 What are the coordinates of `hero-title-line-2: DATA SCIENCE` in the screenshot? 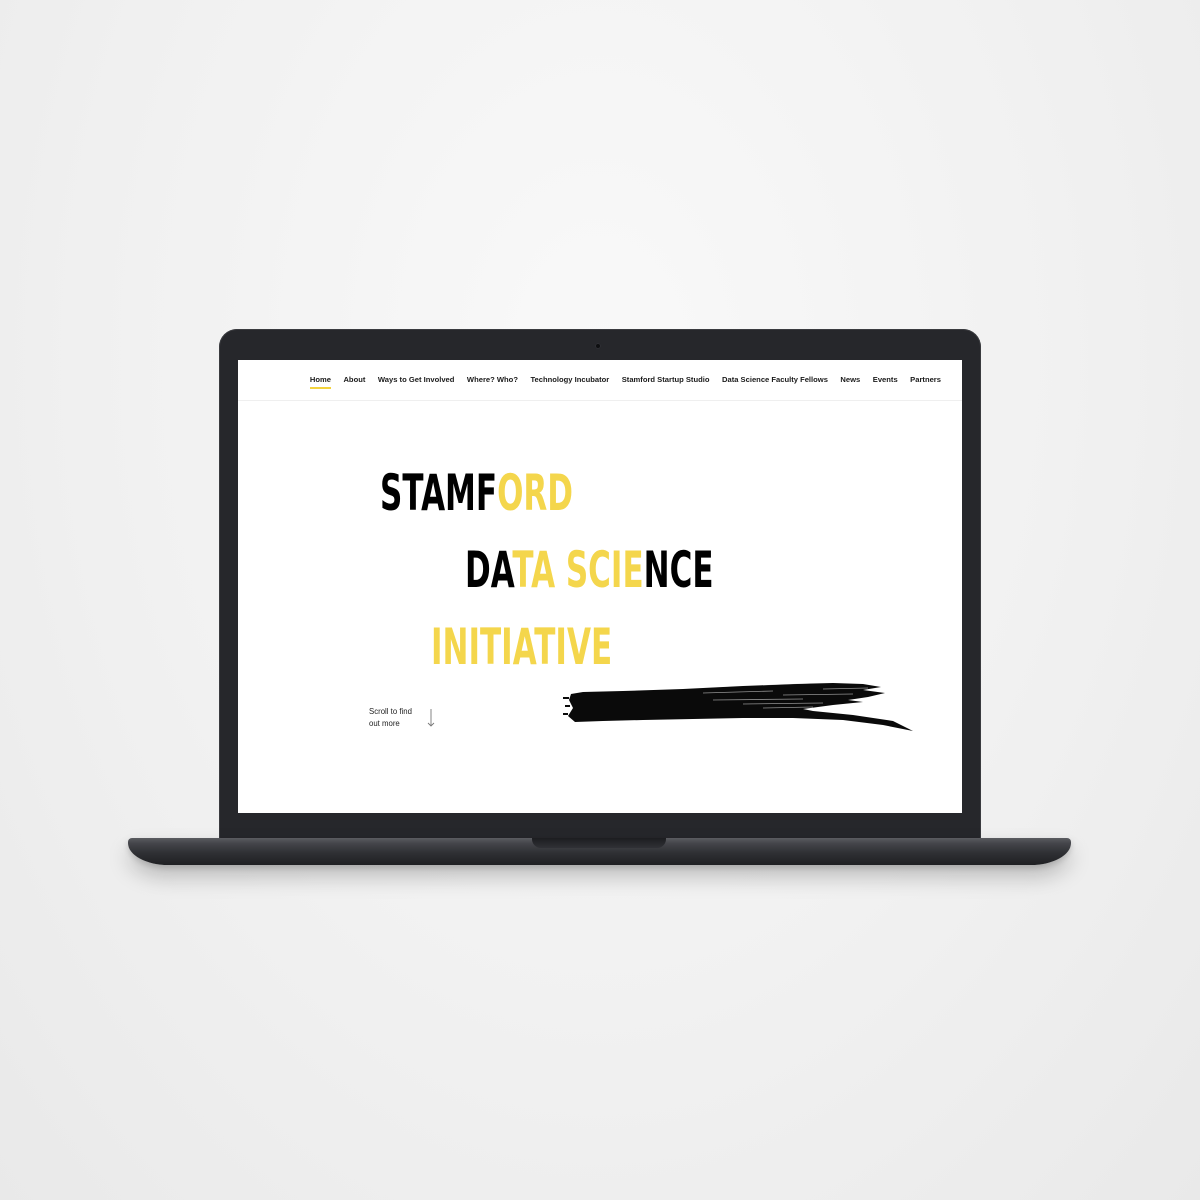 It's located at (589, 570).